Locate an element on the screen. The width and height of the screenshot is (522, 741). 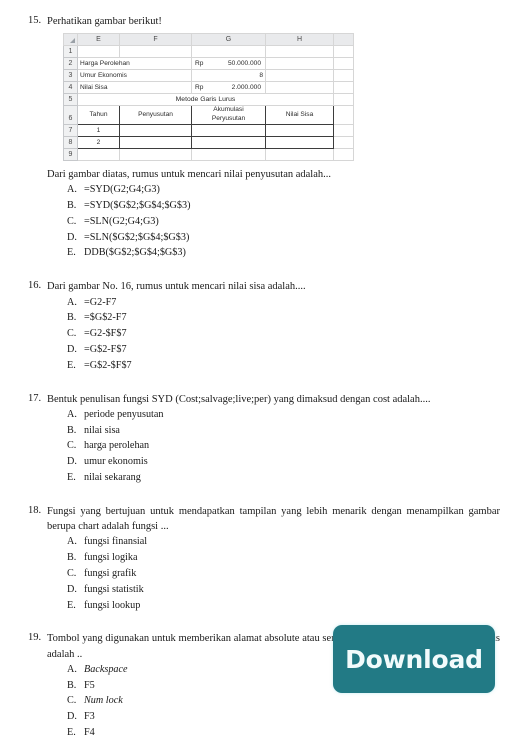
cell-G2-harga-value: Rp 50.000.000 is located at coordinates (228, 64).